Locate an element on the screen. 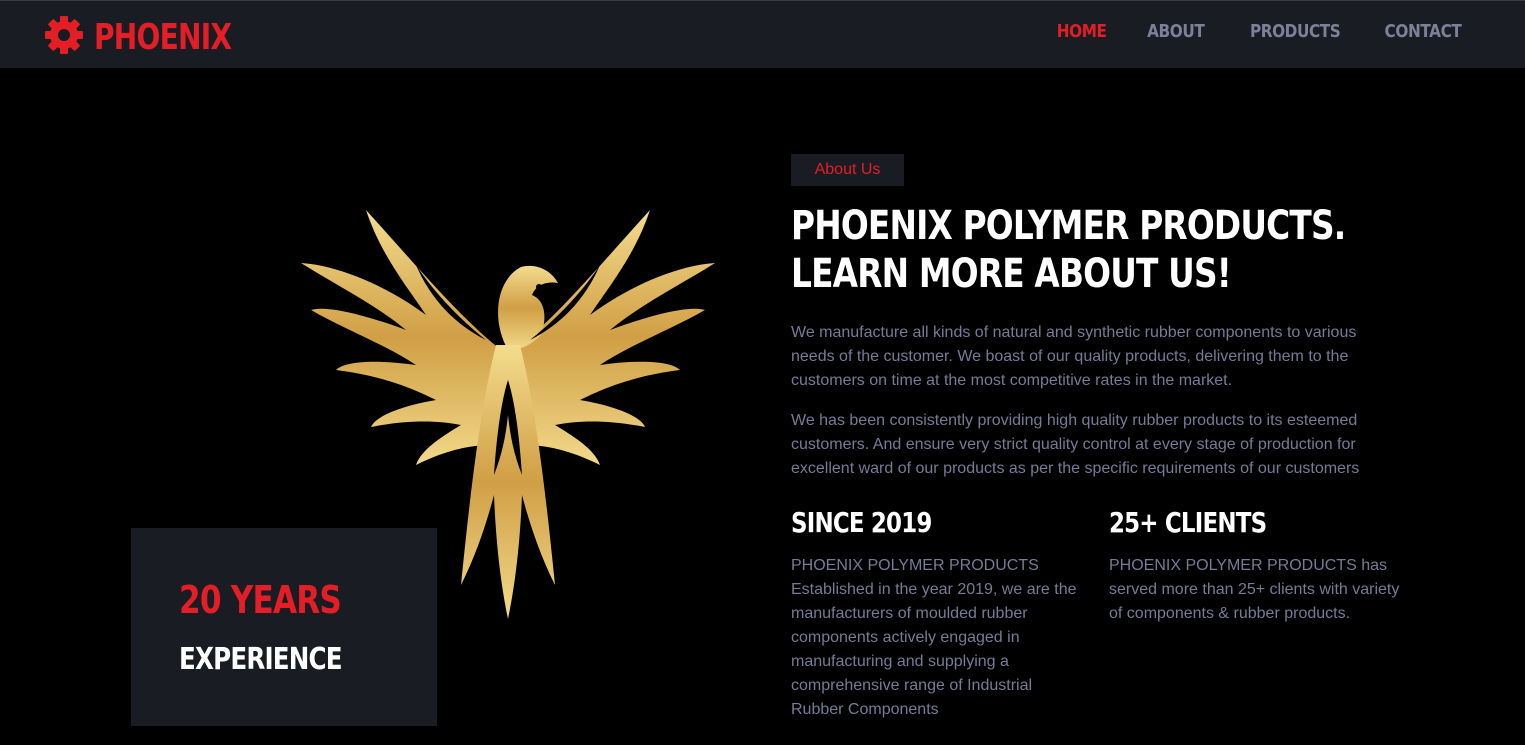  experience-card: 20 YEARS EXPERIENCE is located at coordinates (284, 627).